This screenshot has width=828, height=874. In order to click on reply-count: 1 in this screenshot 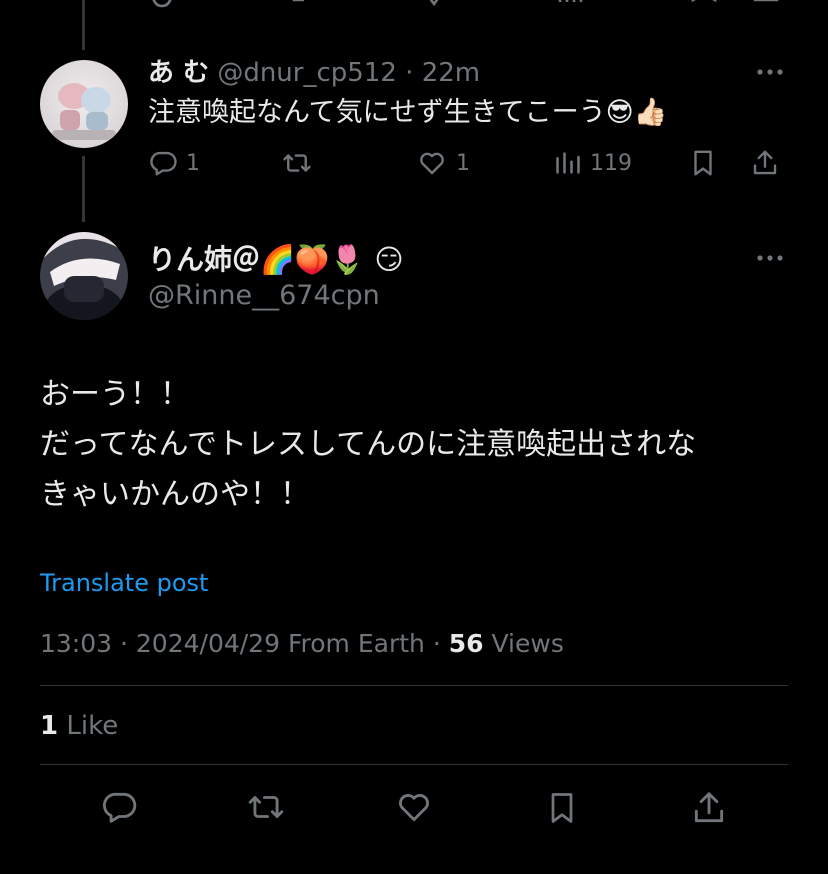, I will do `click(193, 163)`.